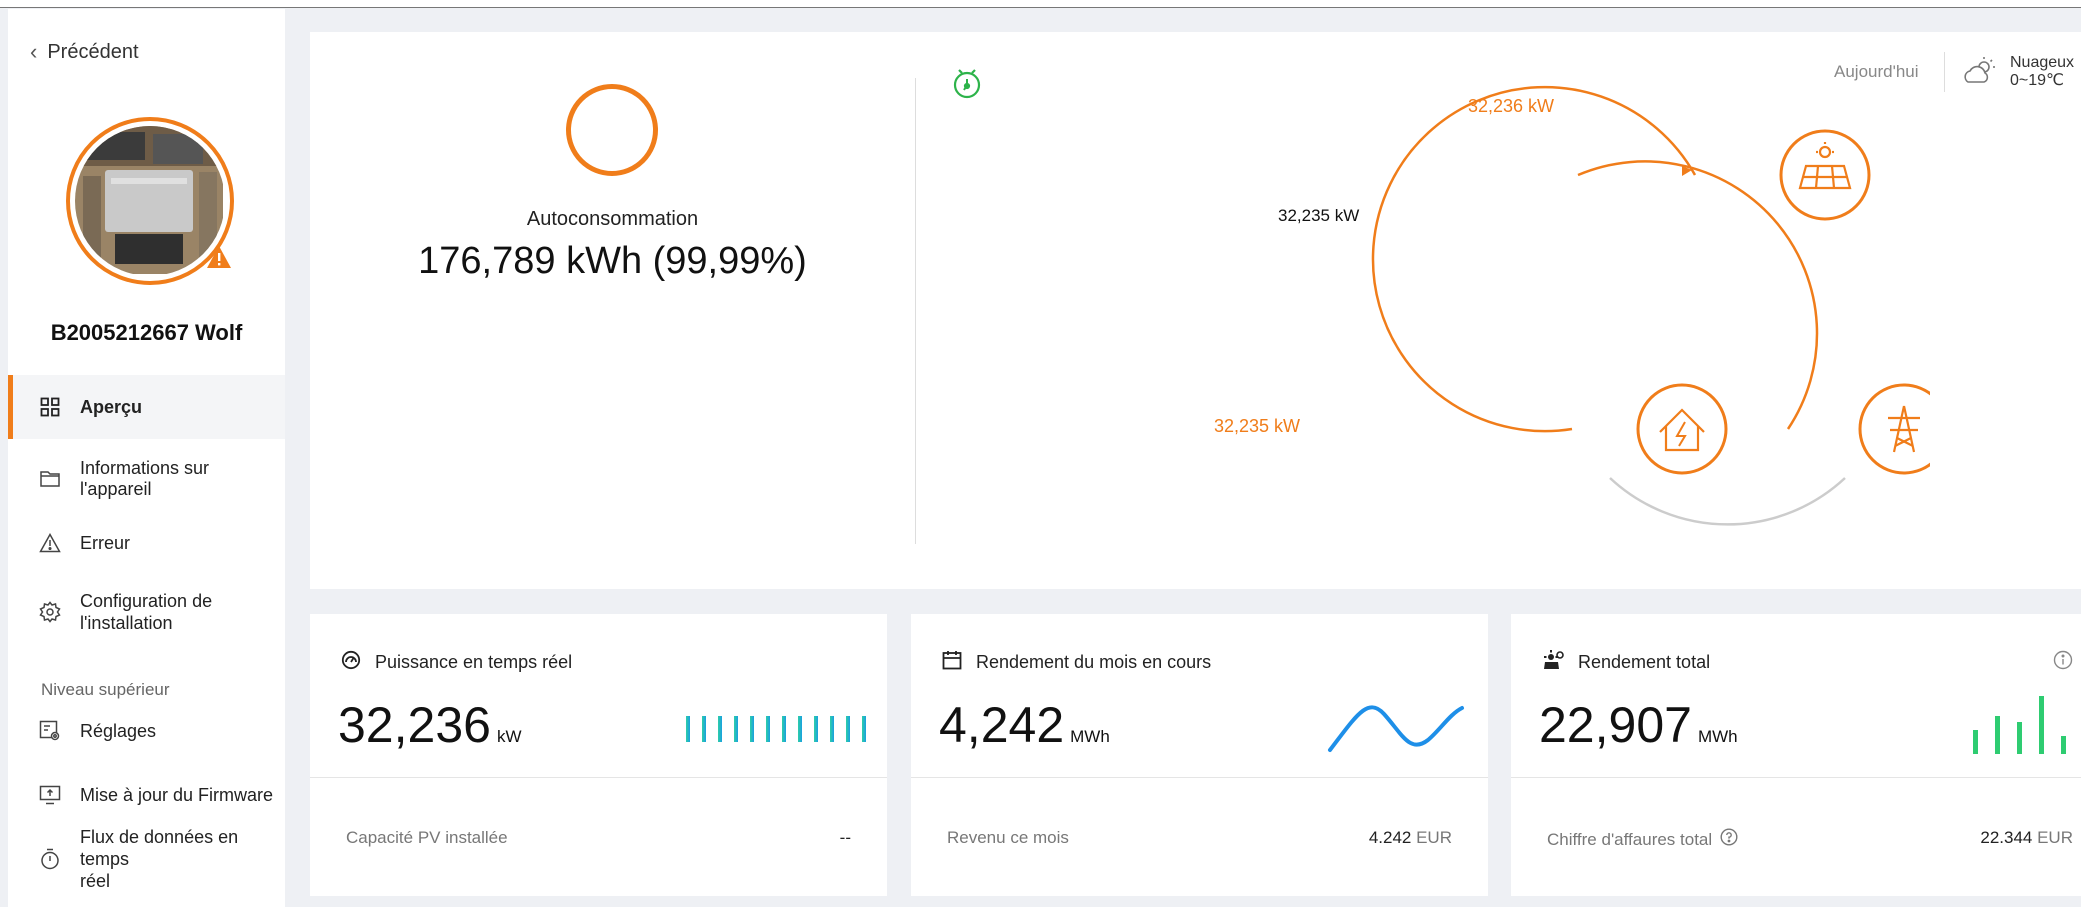 This screenshot has width=2081, height=907. What do you see at coordinates (1040, 4) in the screenshot?
I see `window-top-edge` at bounding box center [1040, 4].